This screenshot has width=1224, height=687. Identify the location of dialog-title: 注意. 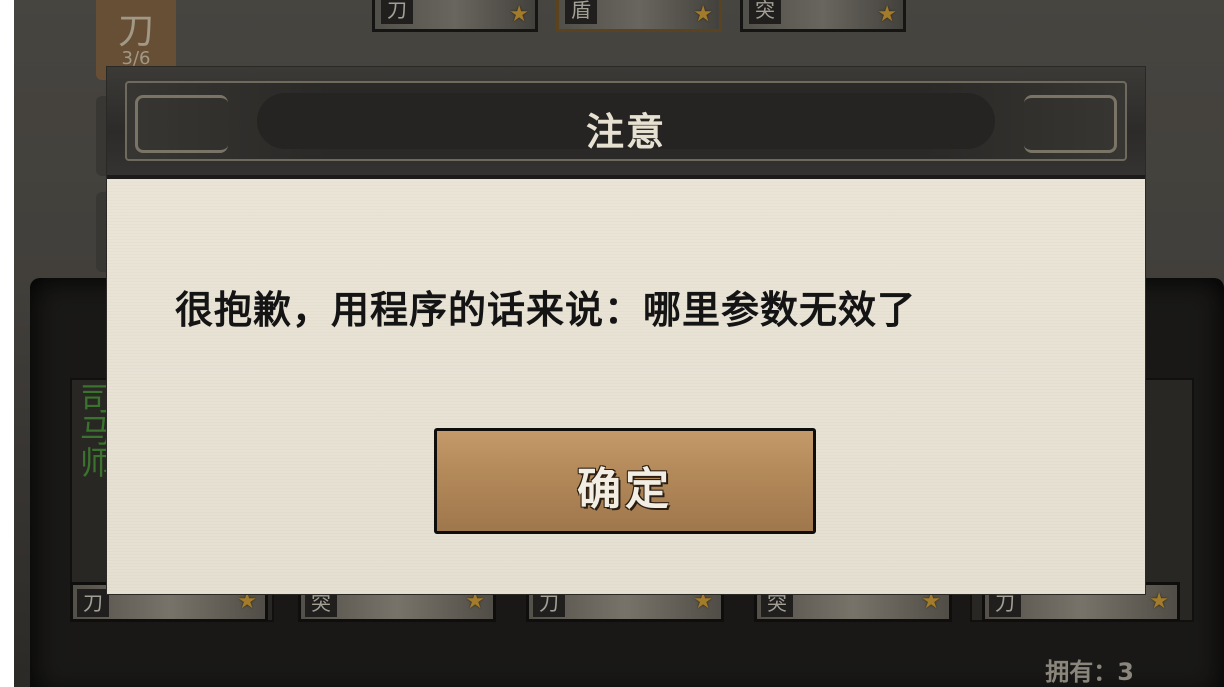
(625, 131).